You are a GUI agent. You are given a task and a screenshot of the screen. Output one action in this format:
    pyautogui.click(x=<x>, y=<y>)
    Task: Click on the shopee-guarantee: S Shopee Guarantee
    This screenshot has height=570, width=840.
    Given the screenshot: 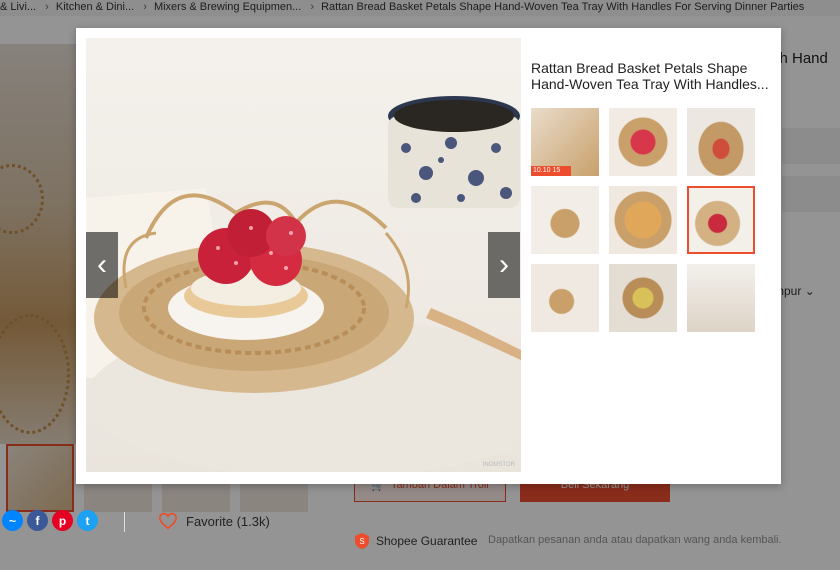 What is the action you would take?
    pyautogui.click(x=415, y=541)
    